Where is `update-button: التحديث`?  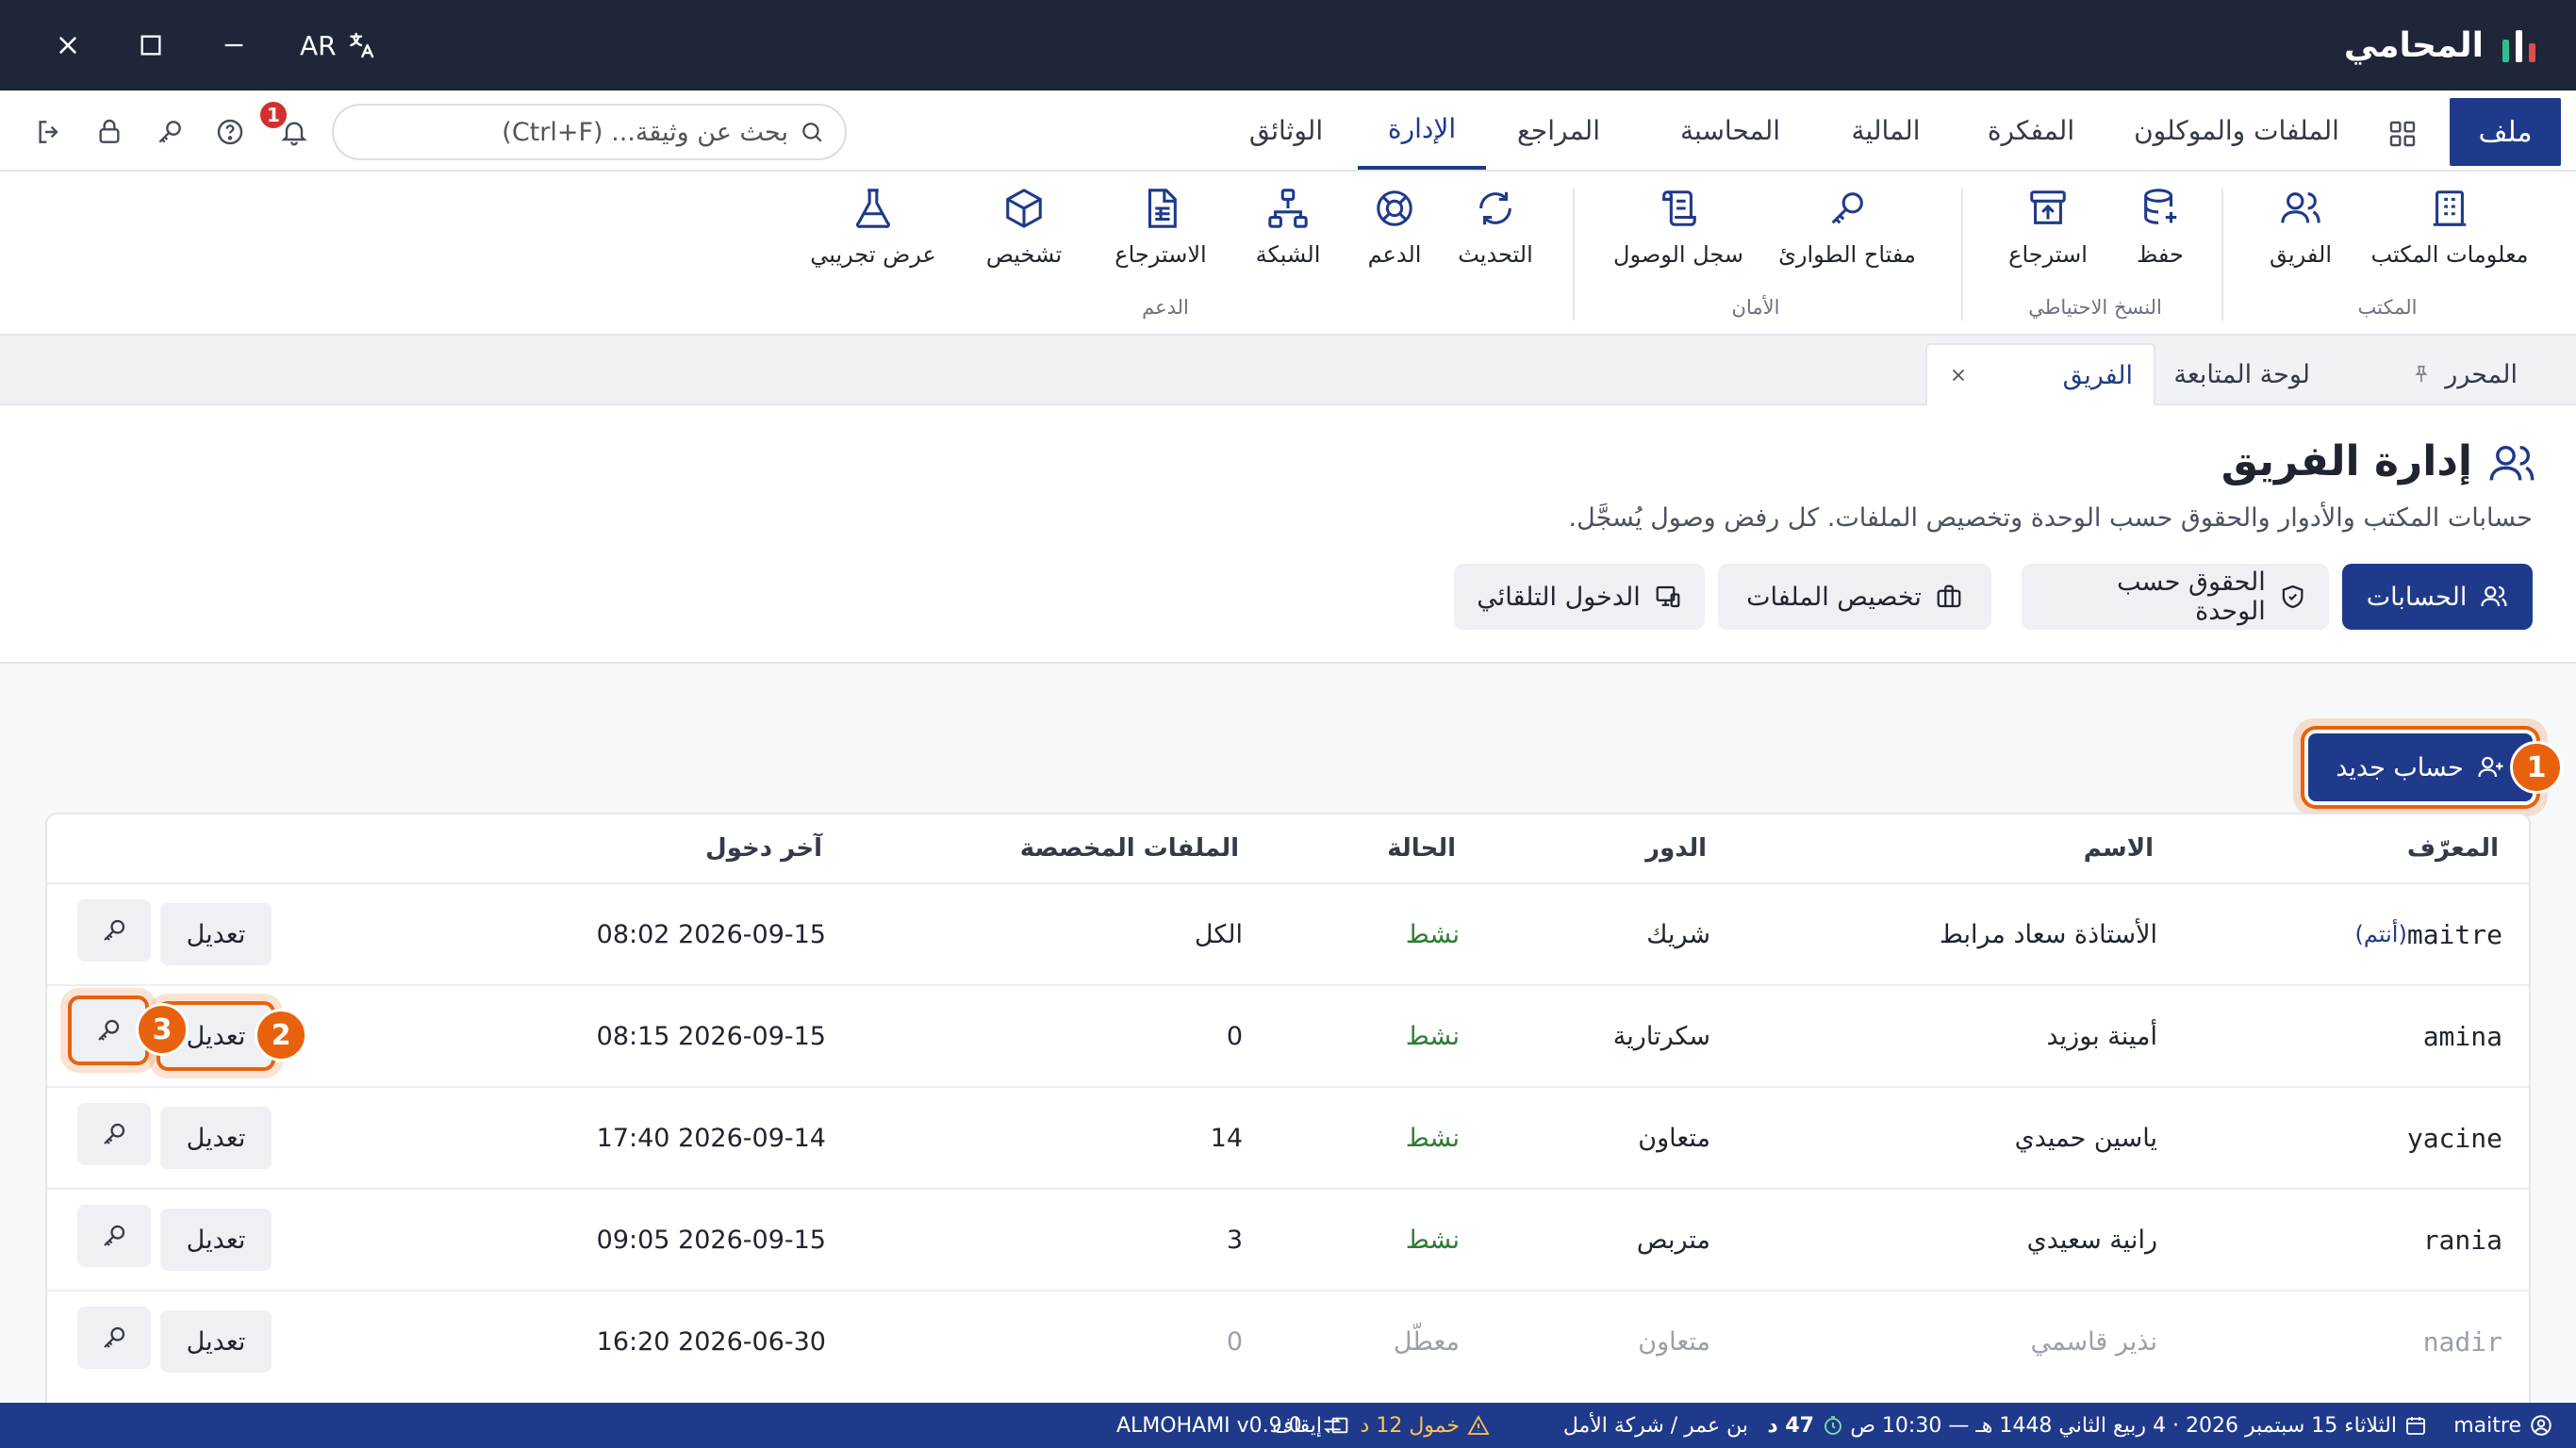
update-button: التحديث is located at coordinates (1495, 238).